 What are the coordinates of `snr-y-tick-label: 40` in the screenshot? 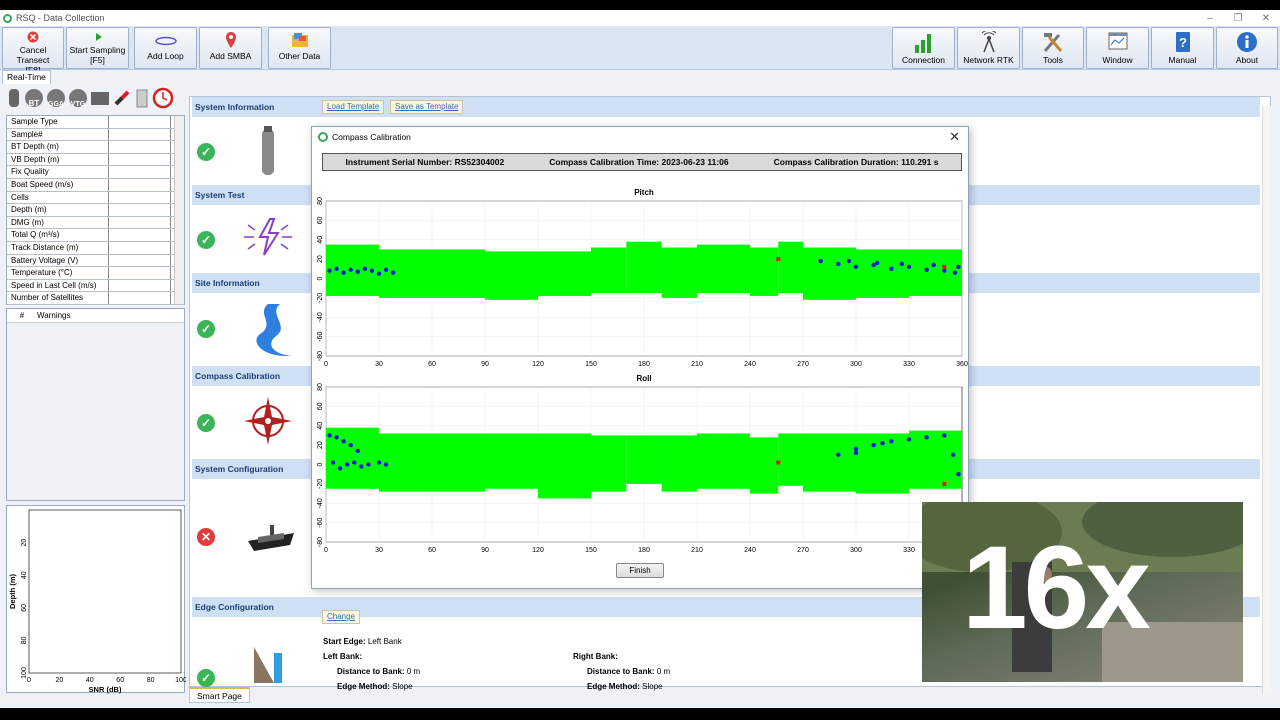 It's located at (24, 575).